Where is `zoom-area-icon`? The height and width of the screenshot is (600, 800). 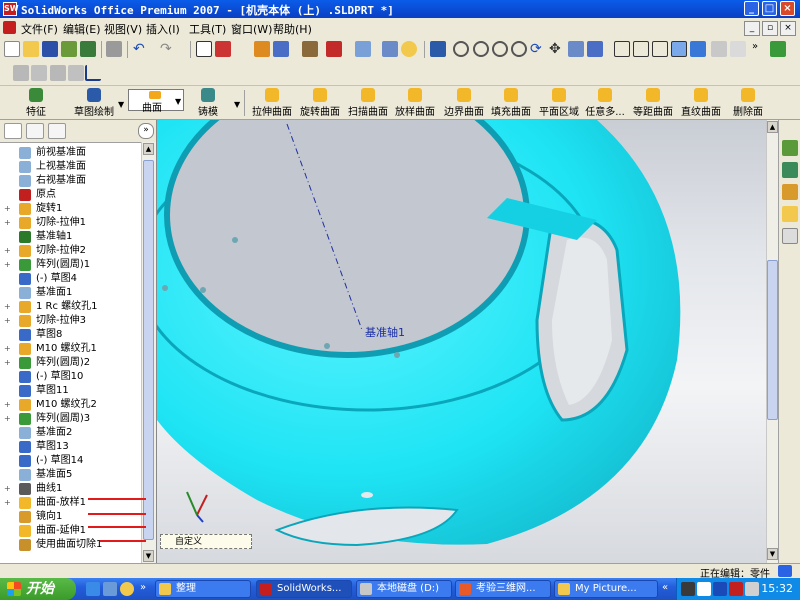
zoom-area-icon is located at coordinates (481, 49).